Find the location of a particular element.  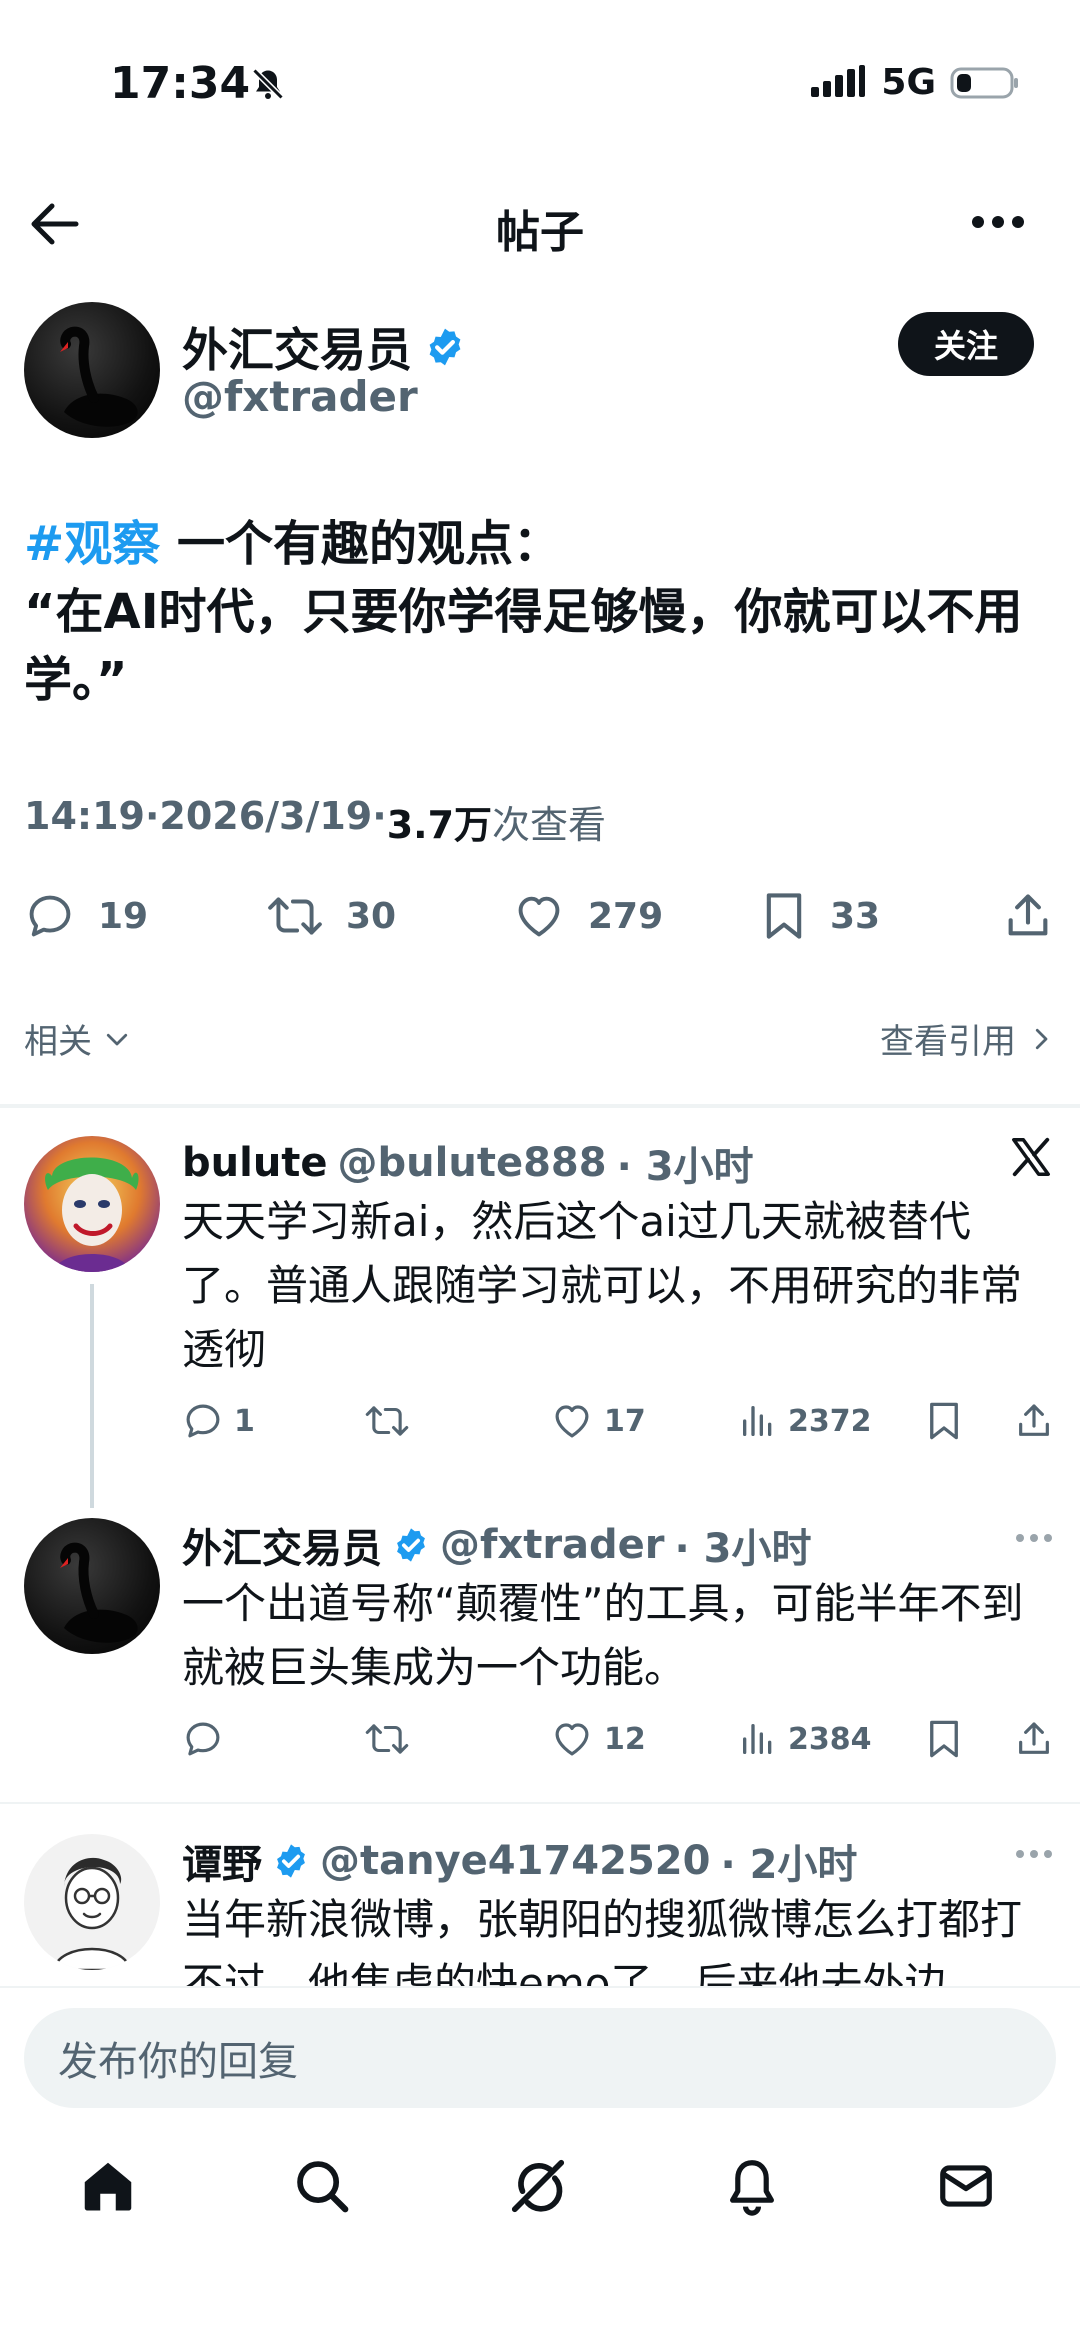

black-swan-image is located at coordinates (99, 376).